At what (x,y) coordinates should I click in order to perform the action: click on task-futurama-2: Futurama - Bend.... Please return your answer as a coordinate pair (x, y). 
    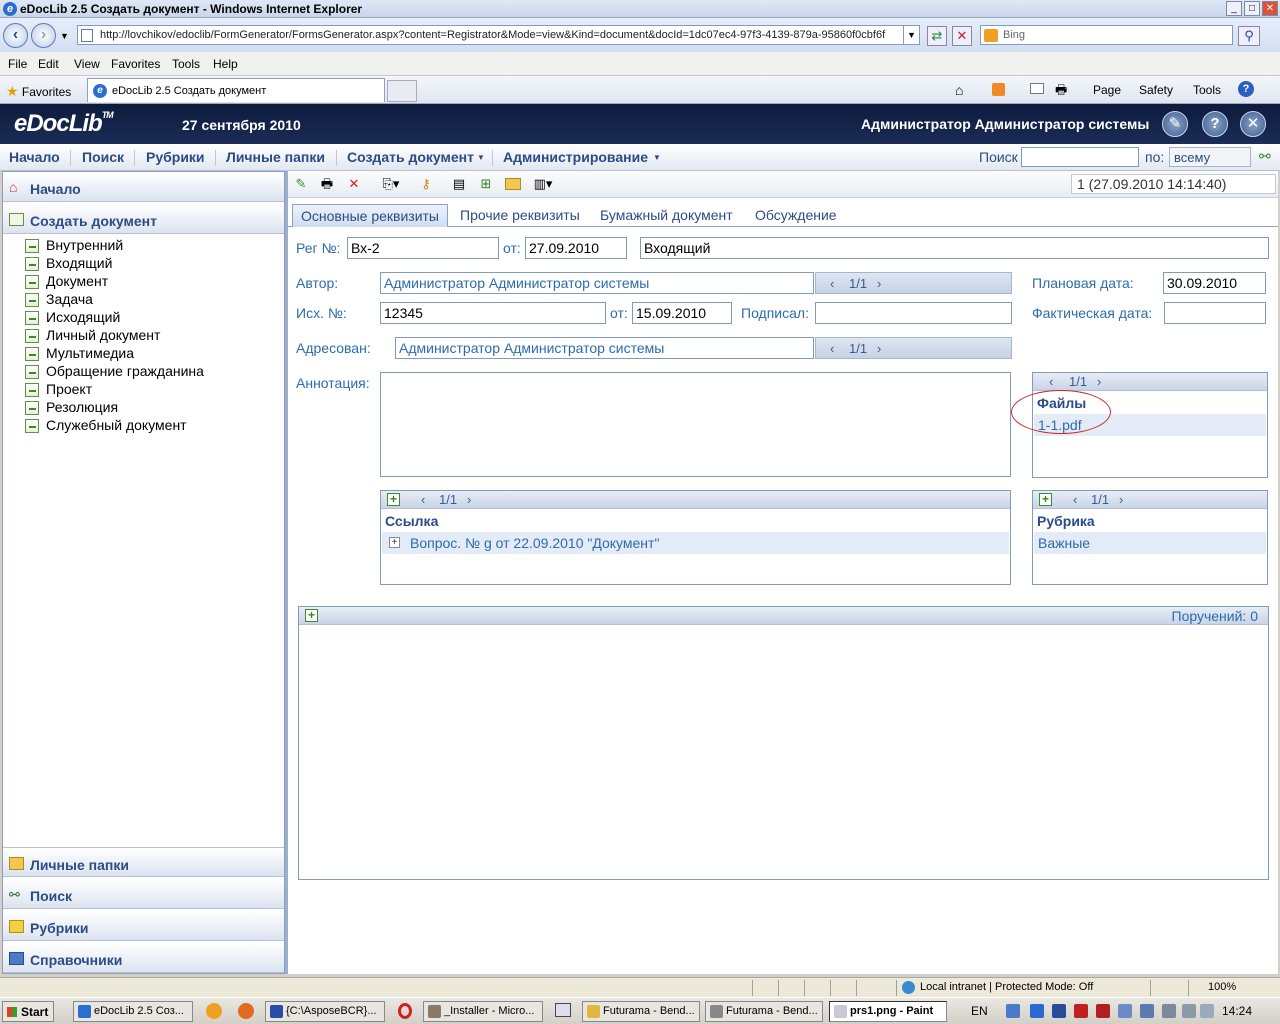
    Looking at the image, I should click on (764, 1011).